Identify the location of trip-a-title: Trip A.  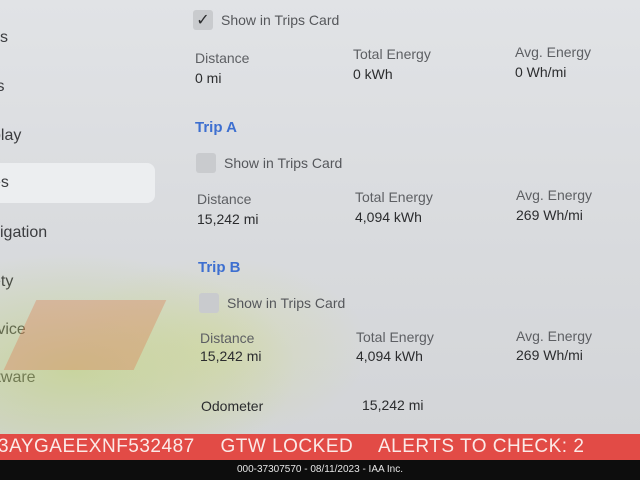
(216, 127).